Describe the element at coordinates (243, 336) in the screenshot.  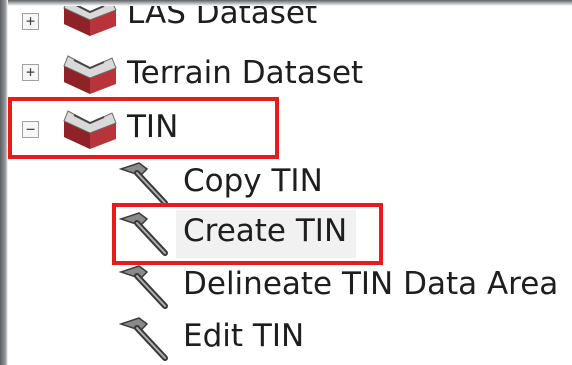
I see `tool-label-edit-tin: Edit TIN` at that location.